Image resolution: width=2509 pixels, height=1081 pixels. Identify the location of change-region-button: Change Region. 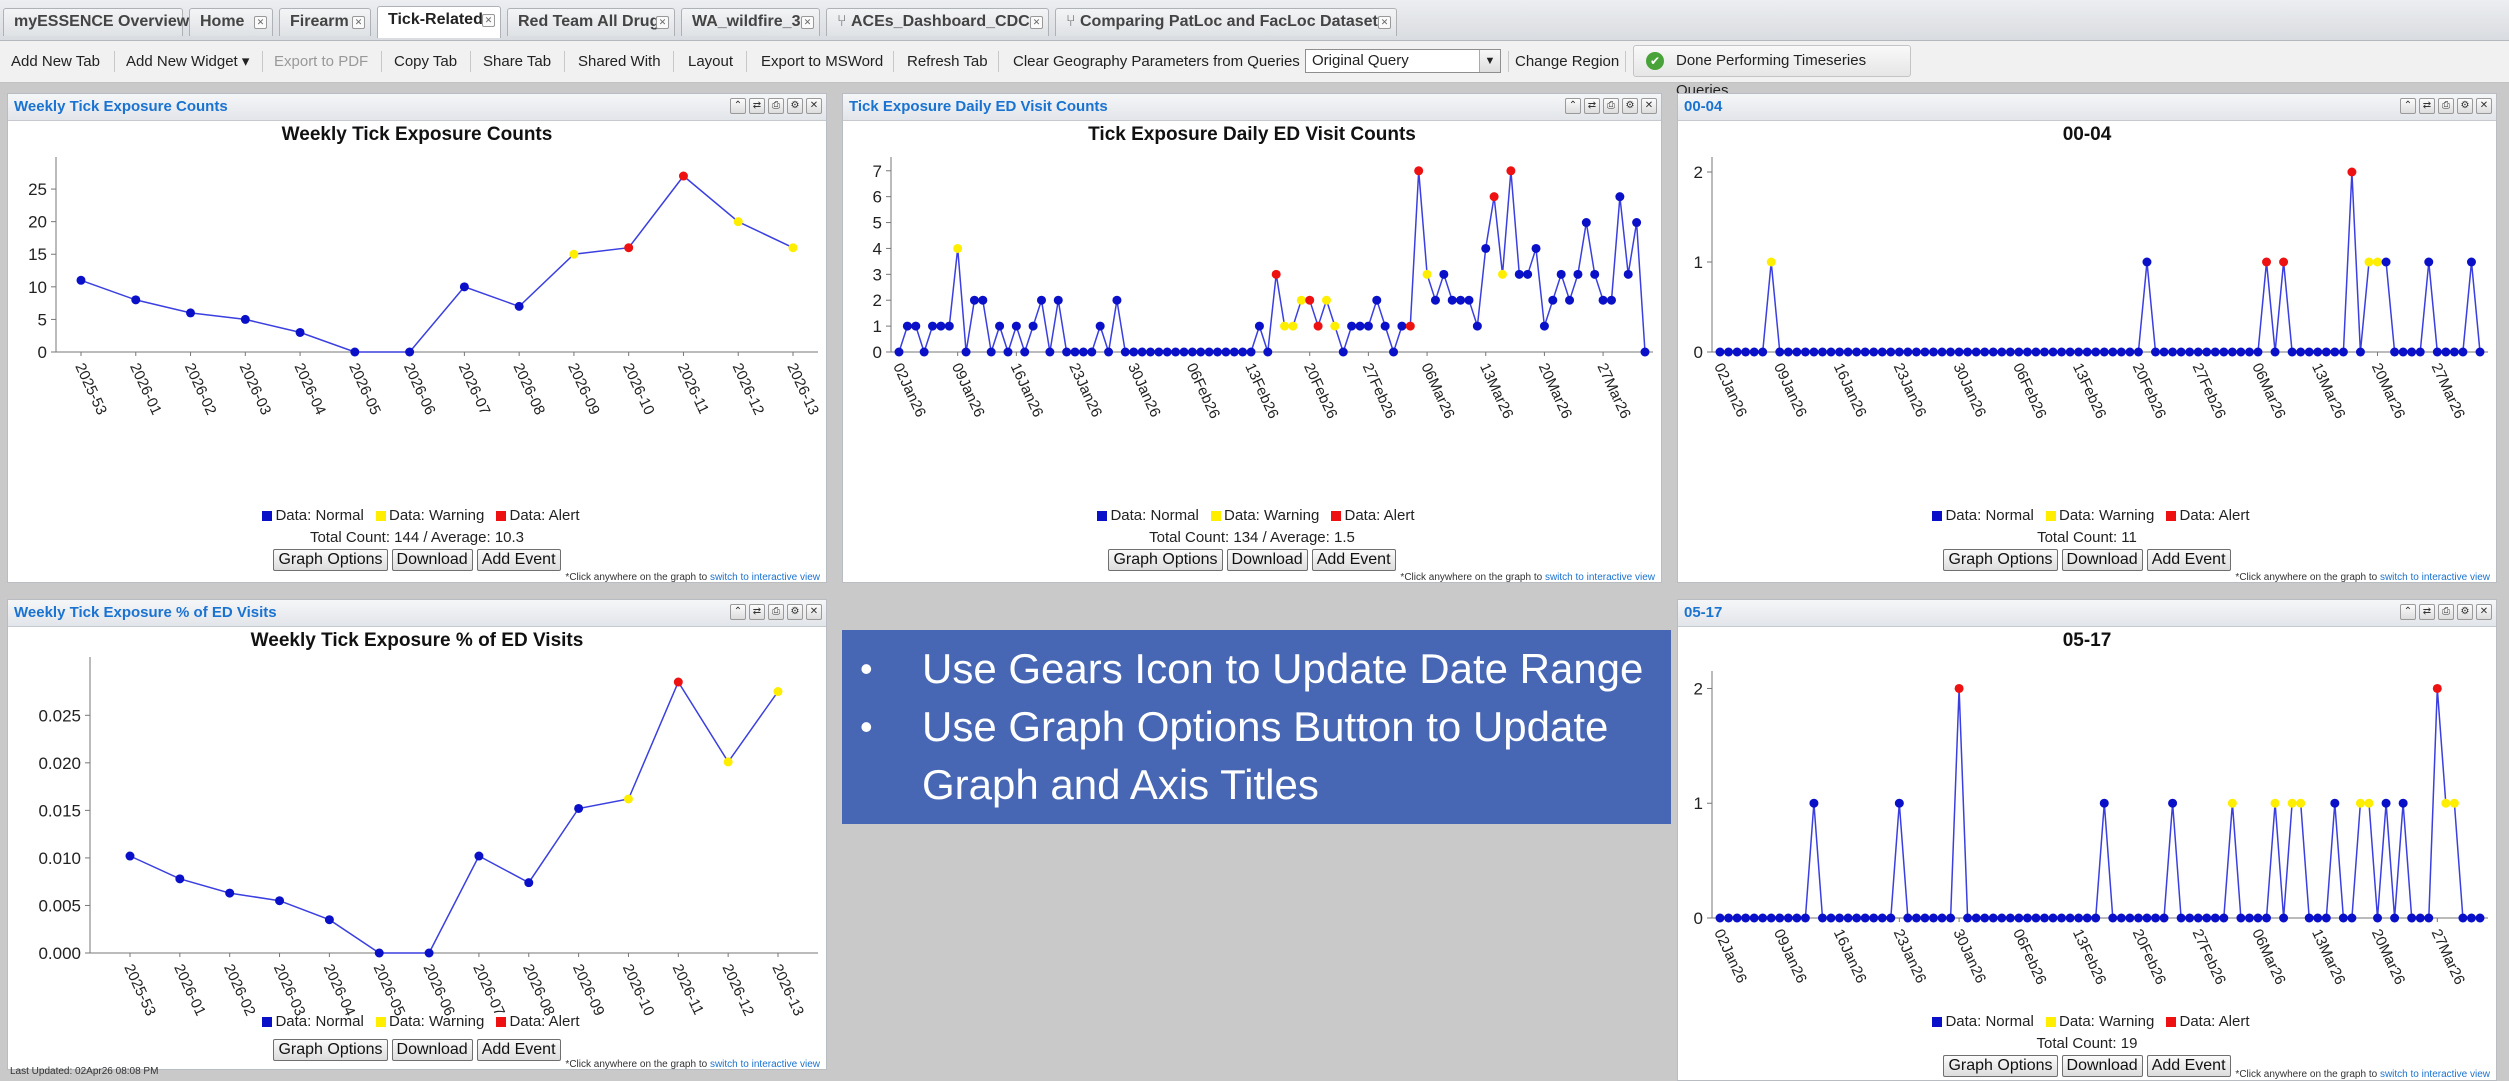
(1567, 61).